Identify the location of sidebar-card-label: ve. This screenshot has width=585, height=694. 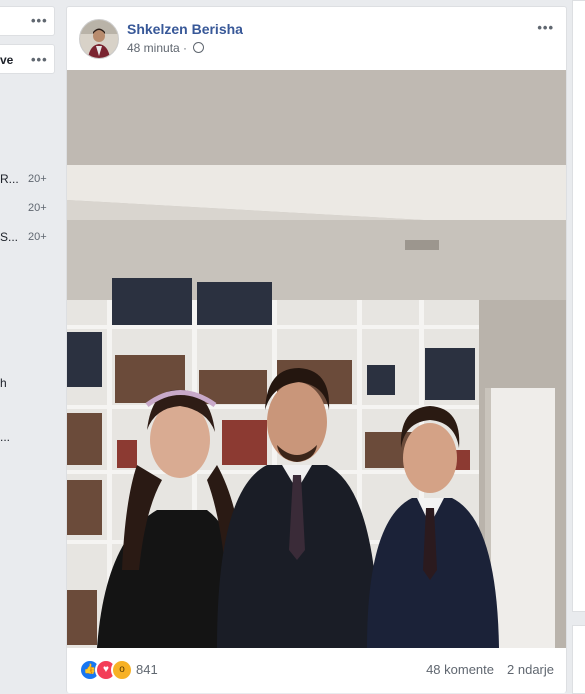
(7, 60).